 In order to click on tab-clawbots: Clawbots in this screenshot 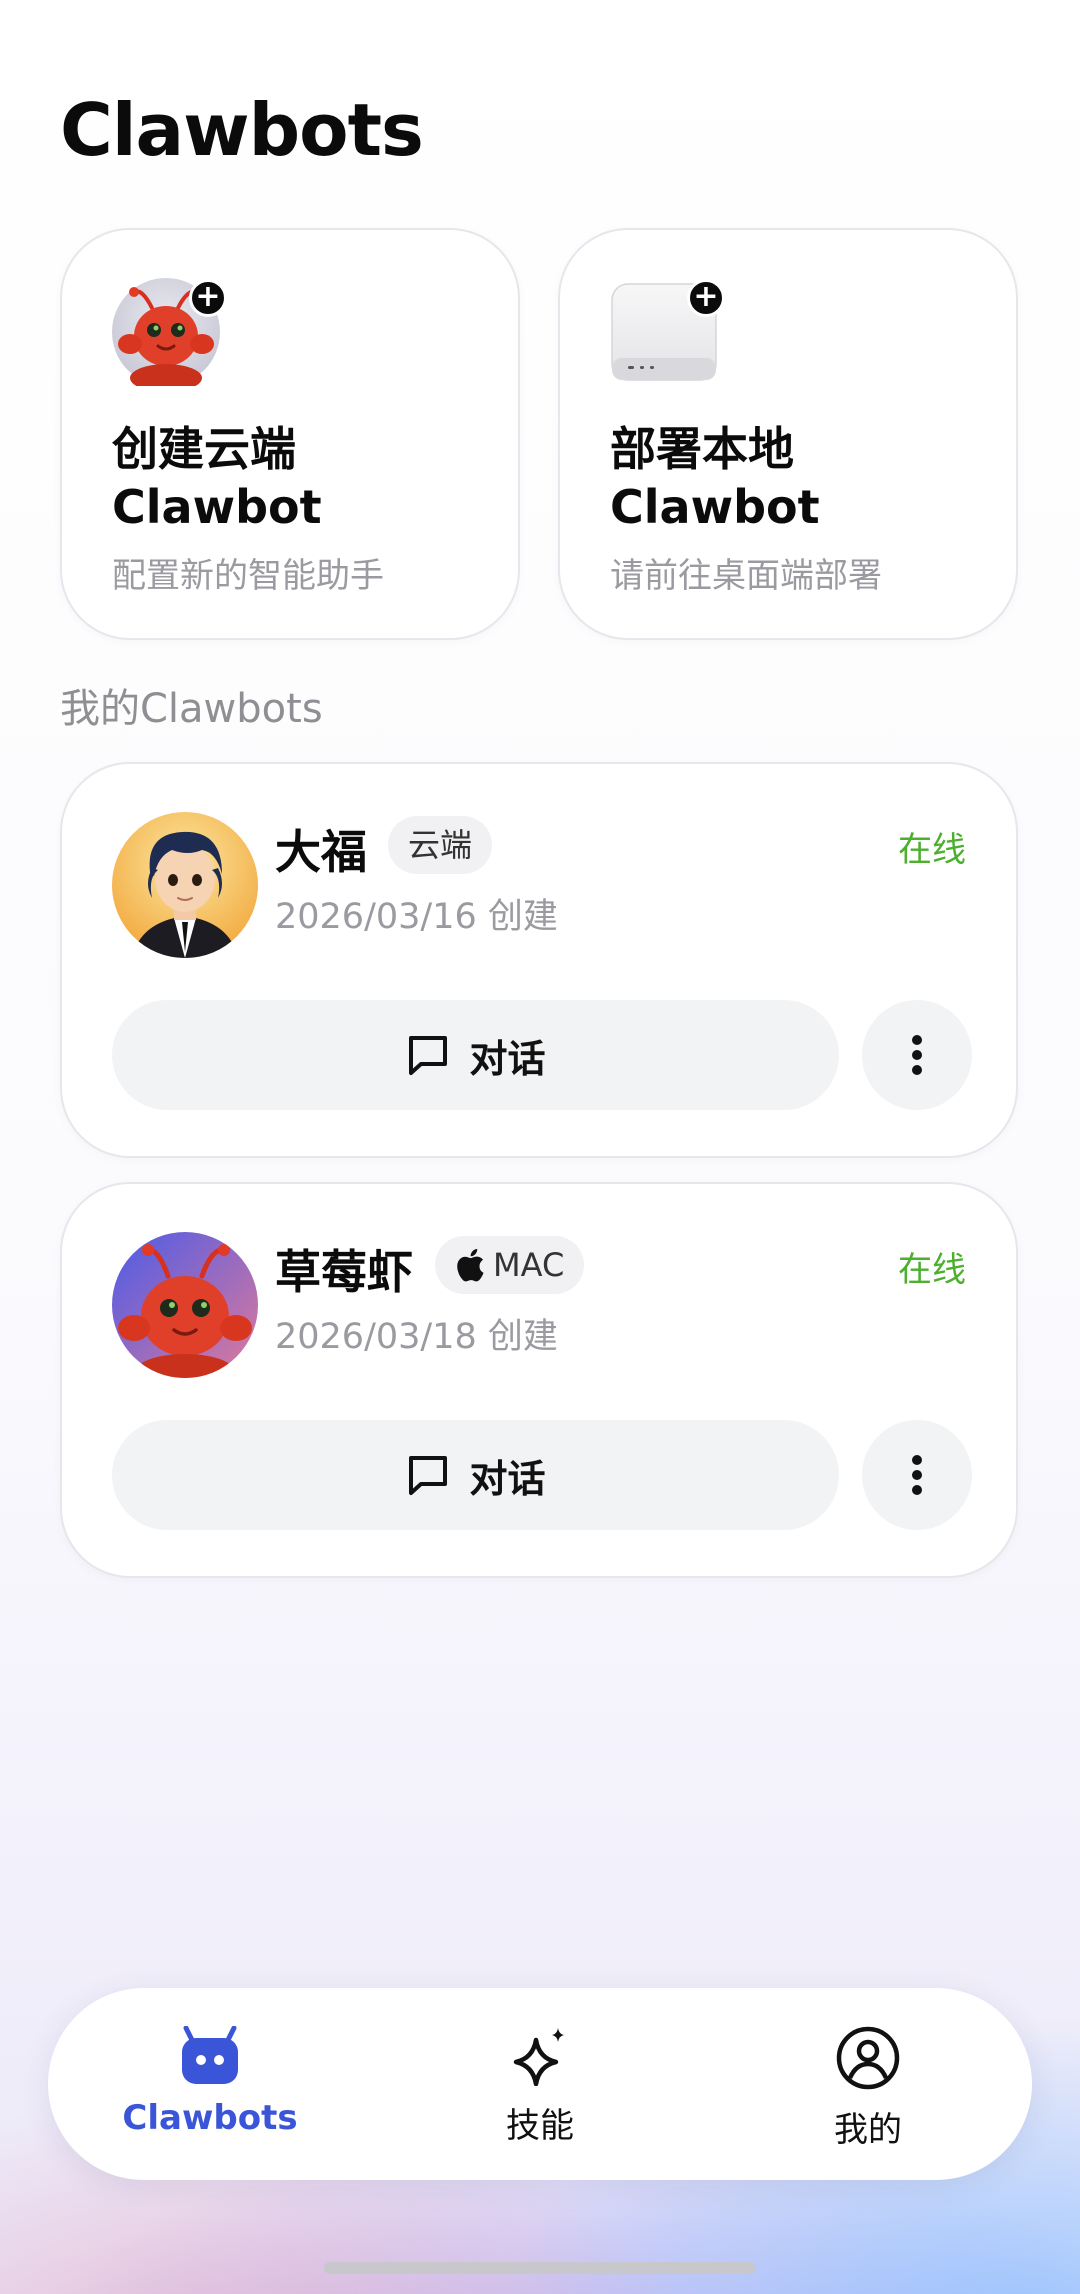, I will do `click(210, 2081)`.